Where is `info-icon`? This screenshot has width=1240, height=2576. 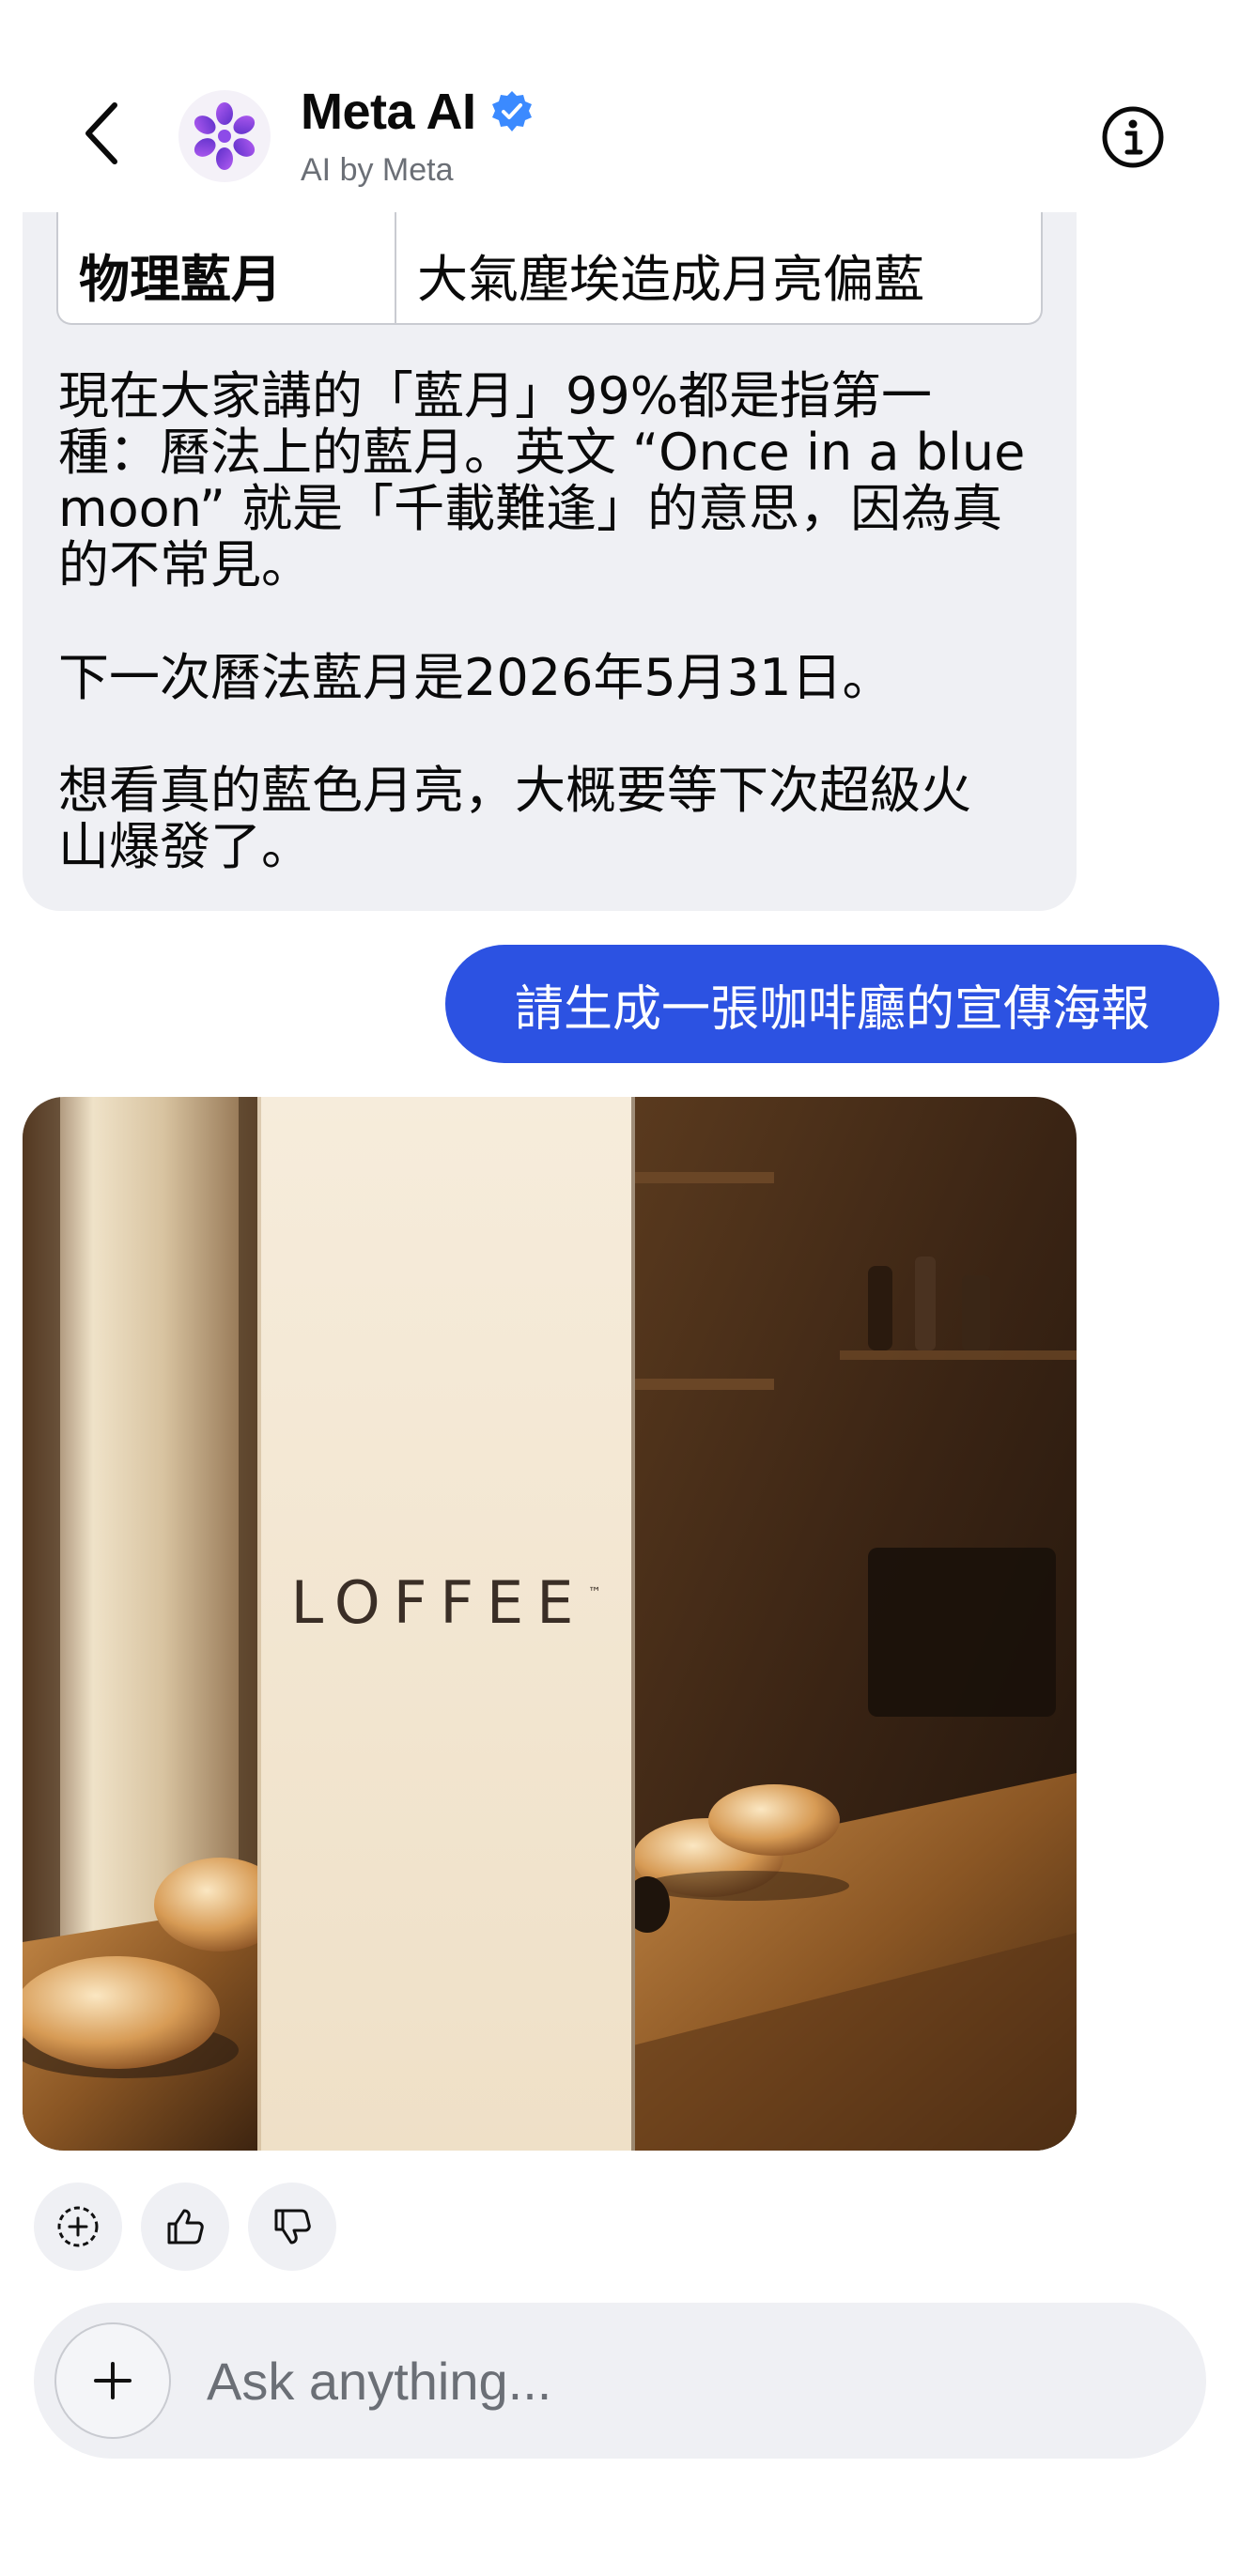 info-icon is located at coordinates (1133, 137).